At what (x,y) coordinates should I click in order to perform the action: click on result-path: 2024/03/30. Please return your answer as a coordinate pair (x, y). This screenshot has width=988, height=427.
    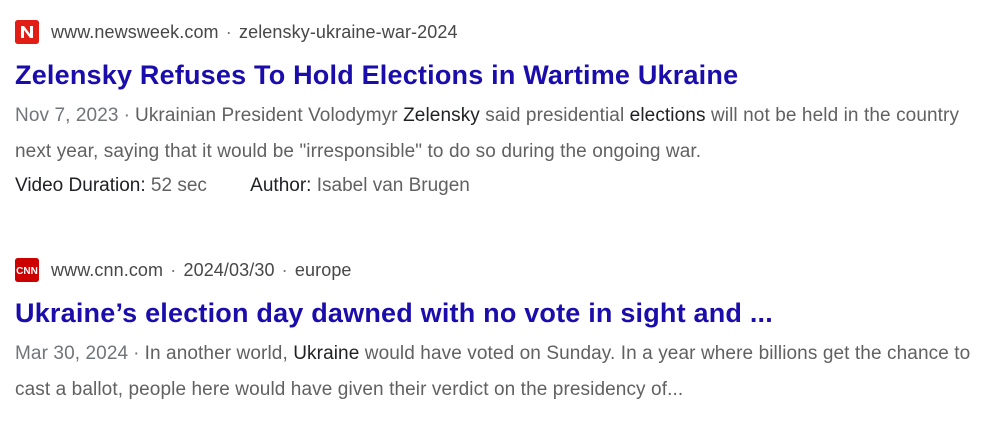
    Looking at the image, I should click on (229, 269).